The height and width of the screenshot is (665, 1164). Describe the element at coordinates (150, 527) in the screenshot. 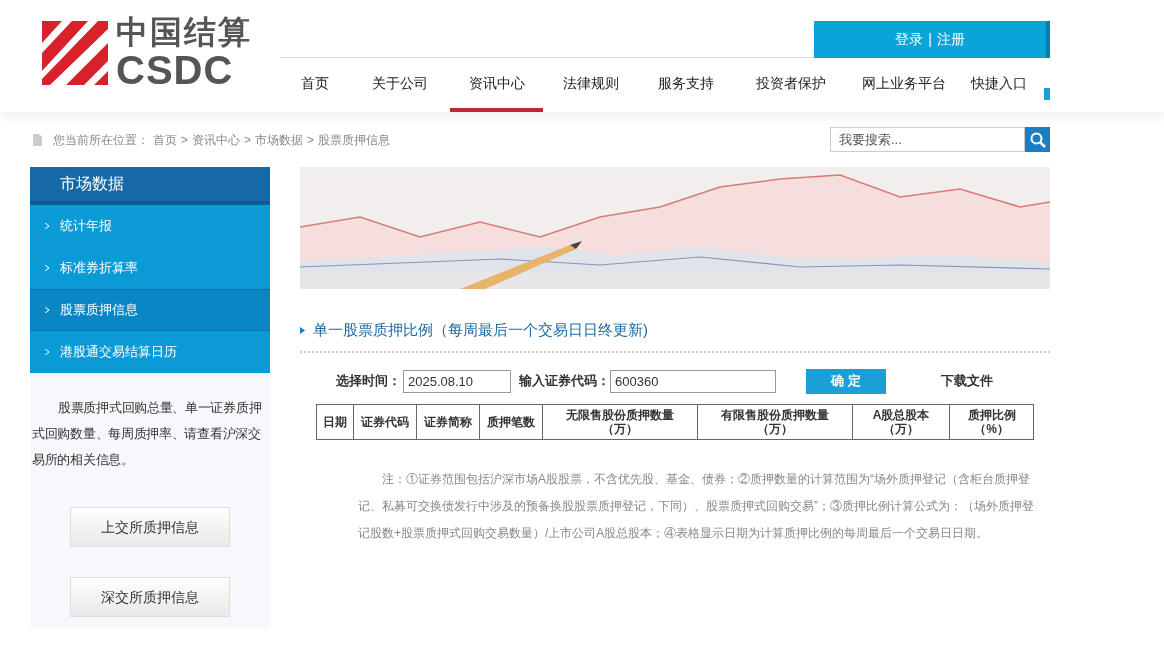

I see `exchange-button: 上交所质押信息` at that location.